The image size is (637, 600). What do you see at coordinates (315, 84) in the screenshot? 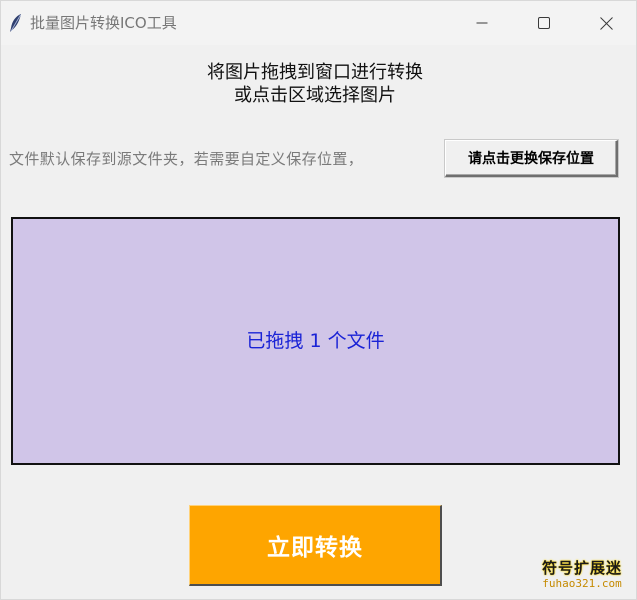
I see `instruction-text: 将图片拖拽到窗口进行转换 或点击区域选择图片` at bounding box center [315, 84].